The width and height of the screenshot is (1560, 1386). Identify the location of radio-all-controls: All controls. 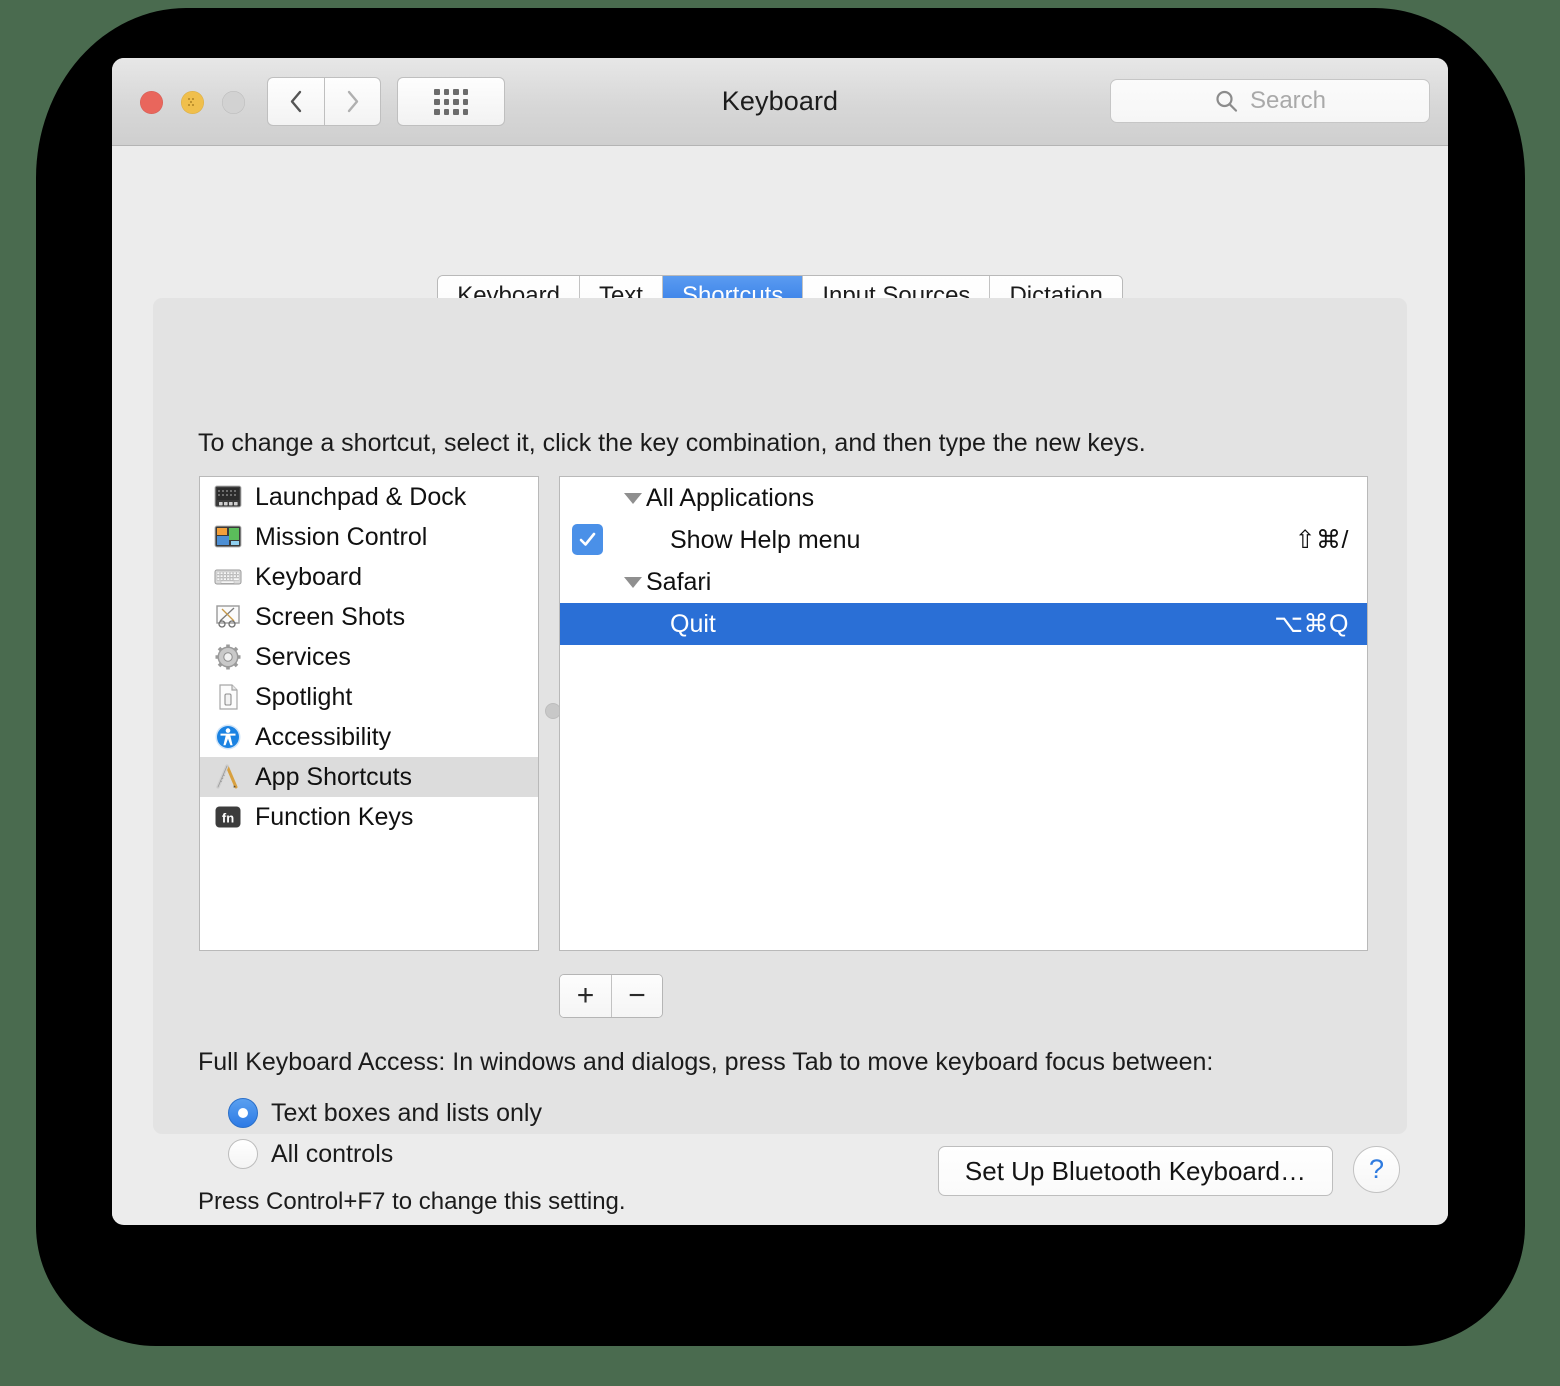
(310, 1154).